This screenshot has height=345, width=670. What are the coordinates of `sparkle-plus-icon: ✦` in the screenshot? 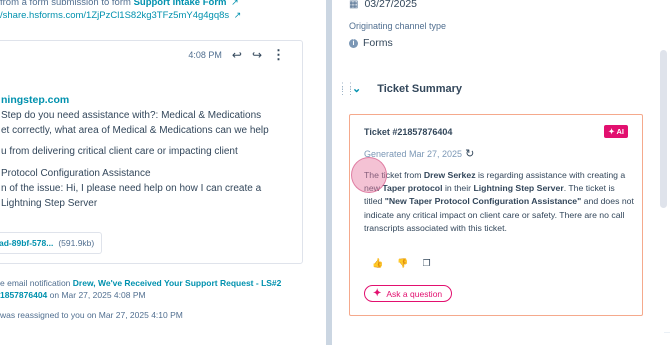 It's located at (377, 293).